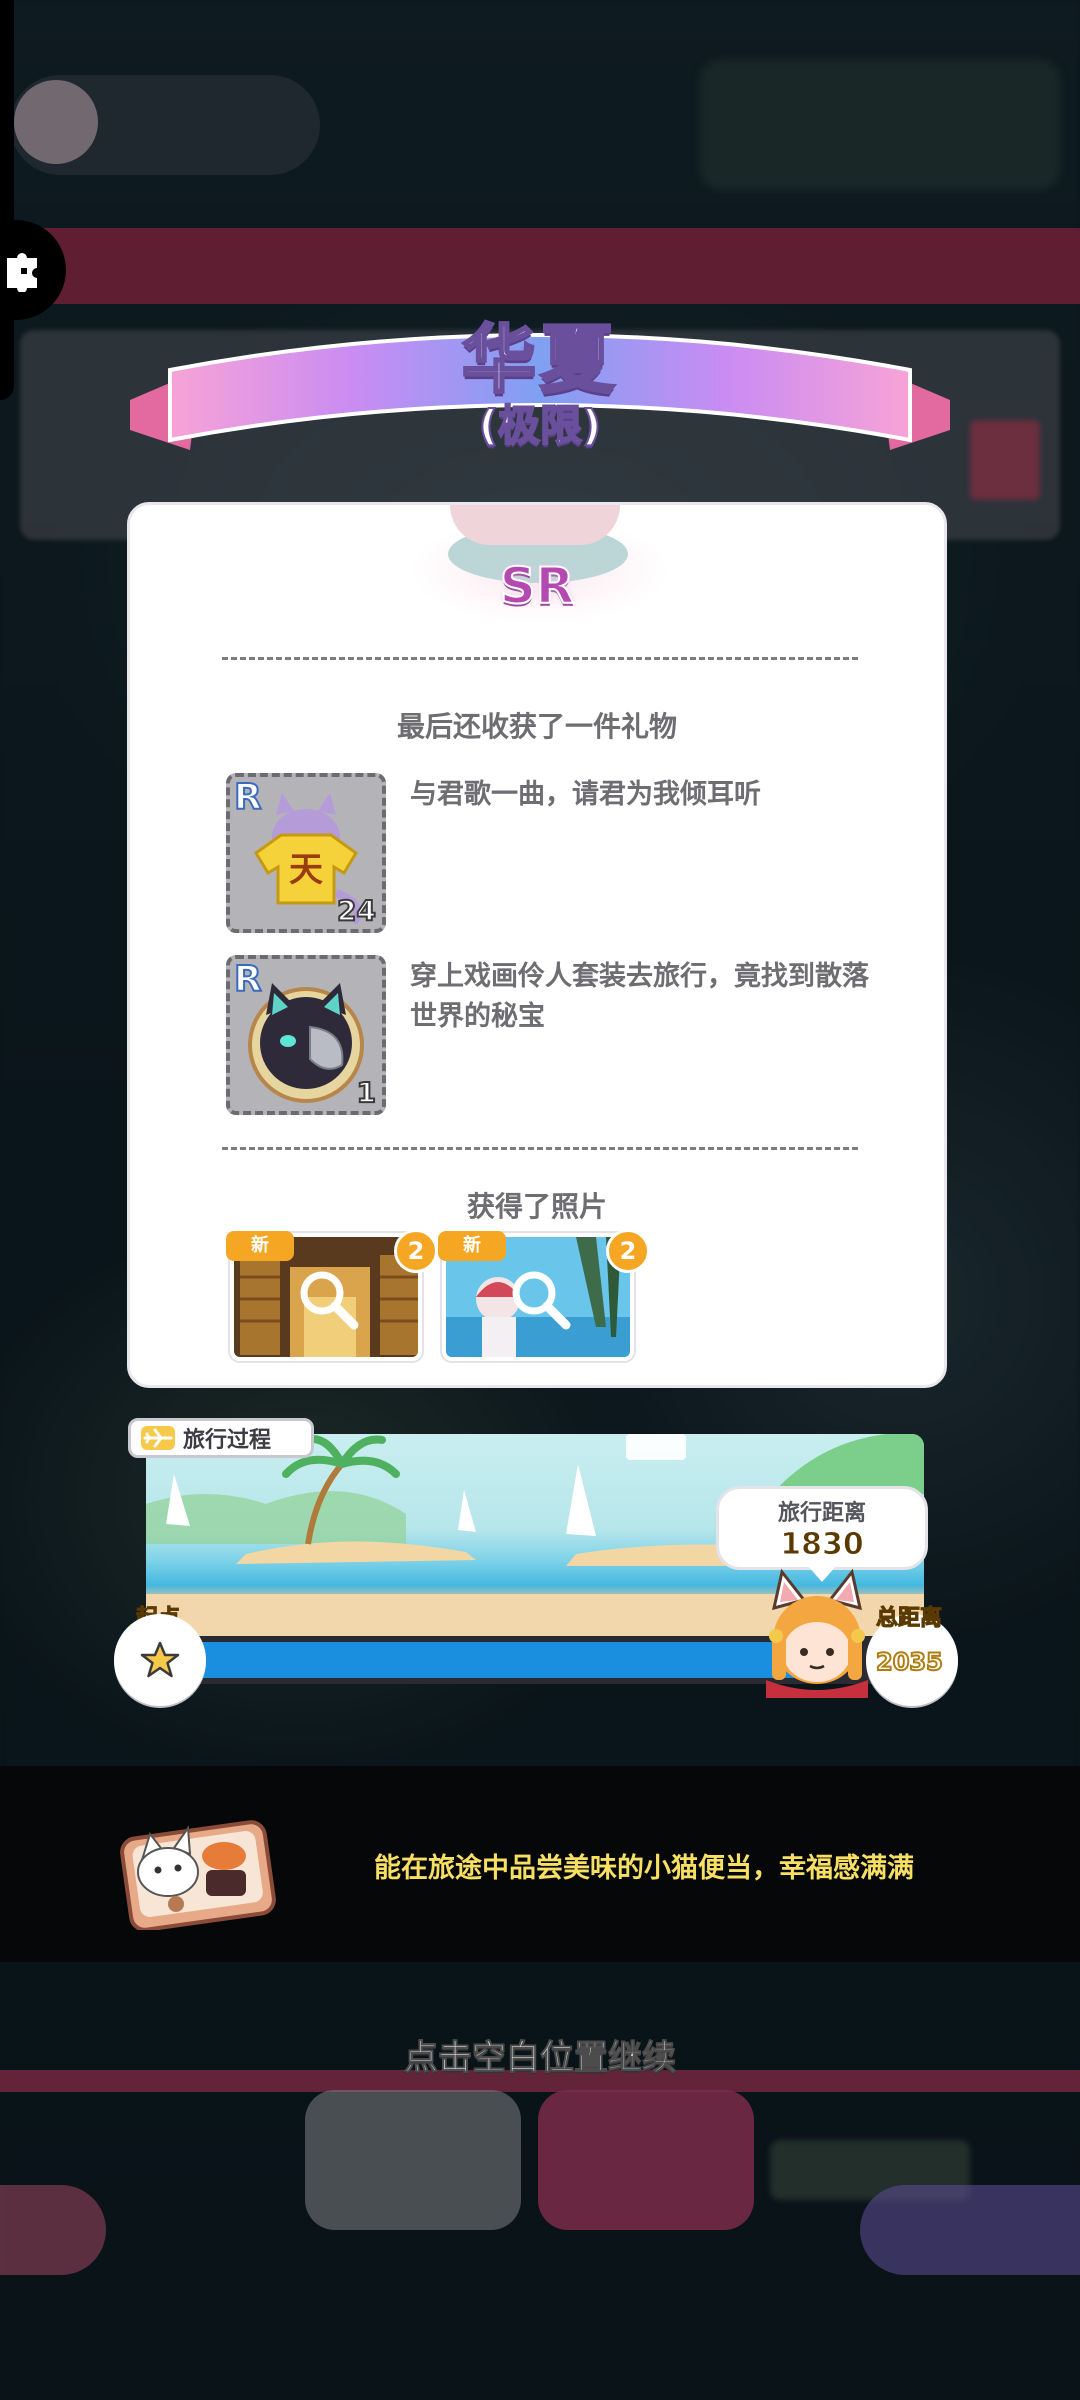  Describe the element at coordinates (821, 1513) in the screenshot. I see `distance-label: 旅行距离` at that location.